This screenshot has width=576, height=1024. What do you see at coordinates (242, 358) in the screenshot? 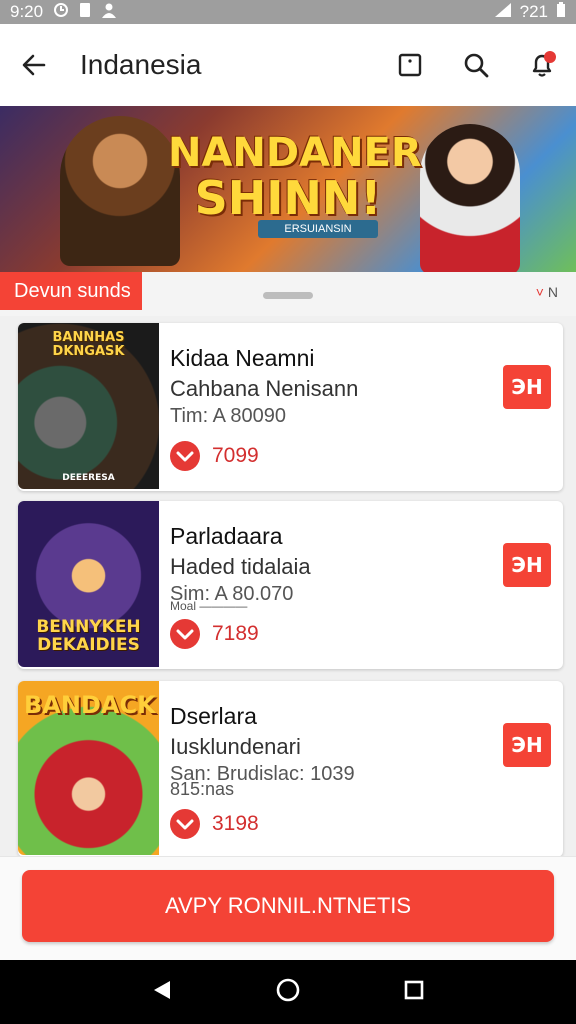
I see `item-name: Kidaa Neamni` at bounding box center [242, 358].